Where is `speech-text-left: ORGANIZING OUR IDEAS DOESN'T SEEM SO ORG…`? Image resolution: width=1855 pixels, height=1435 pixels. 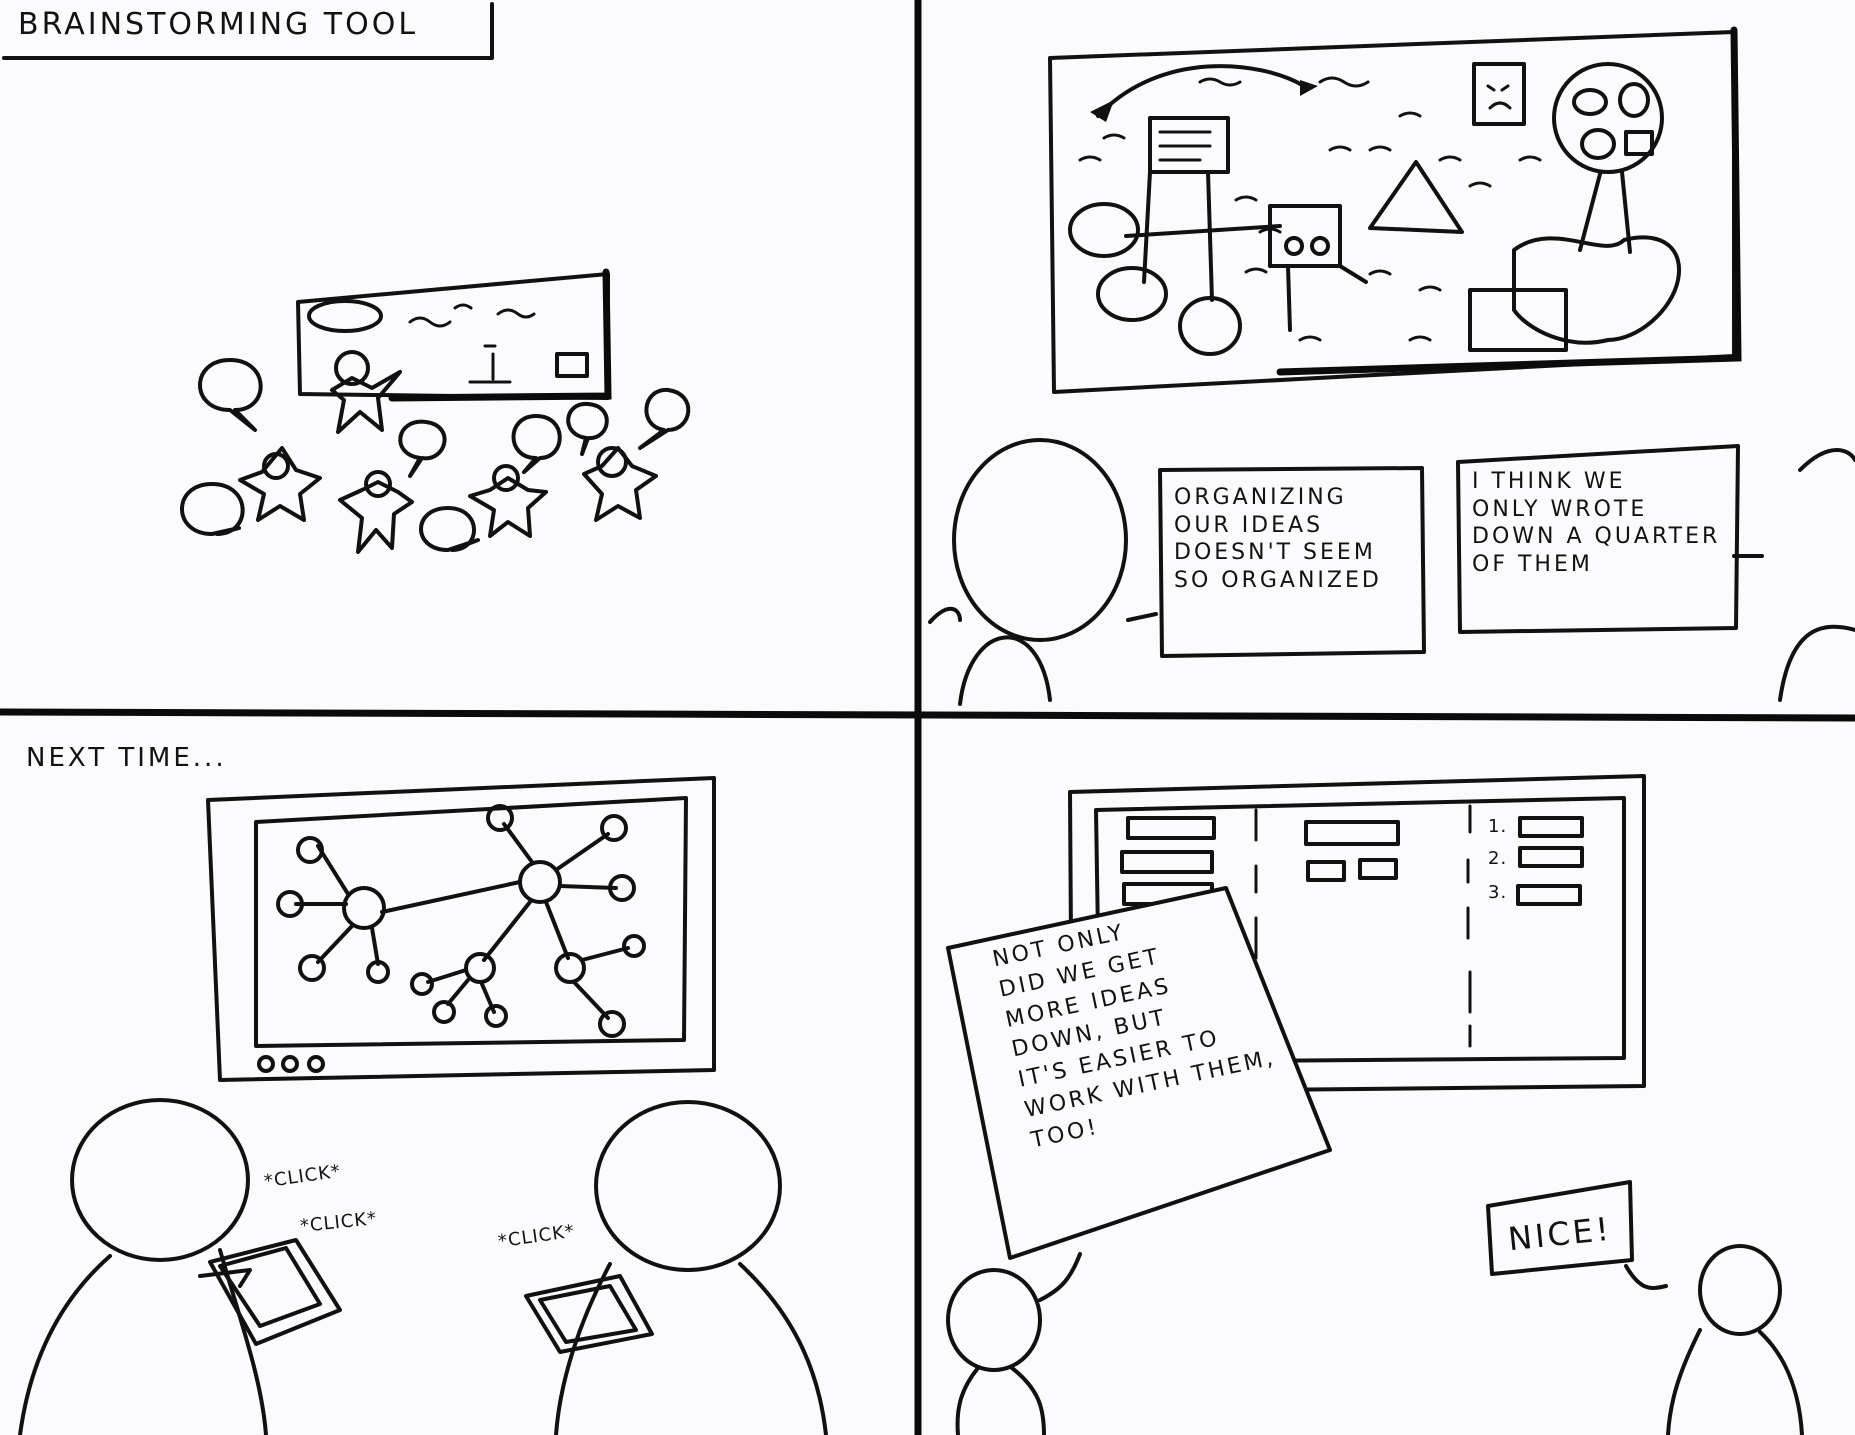
speech-text-left: ORGANIZING OUR IDEAS DOESN'T SEEM SO ORG… is located at coordinates (1278, 539).